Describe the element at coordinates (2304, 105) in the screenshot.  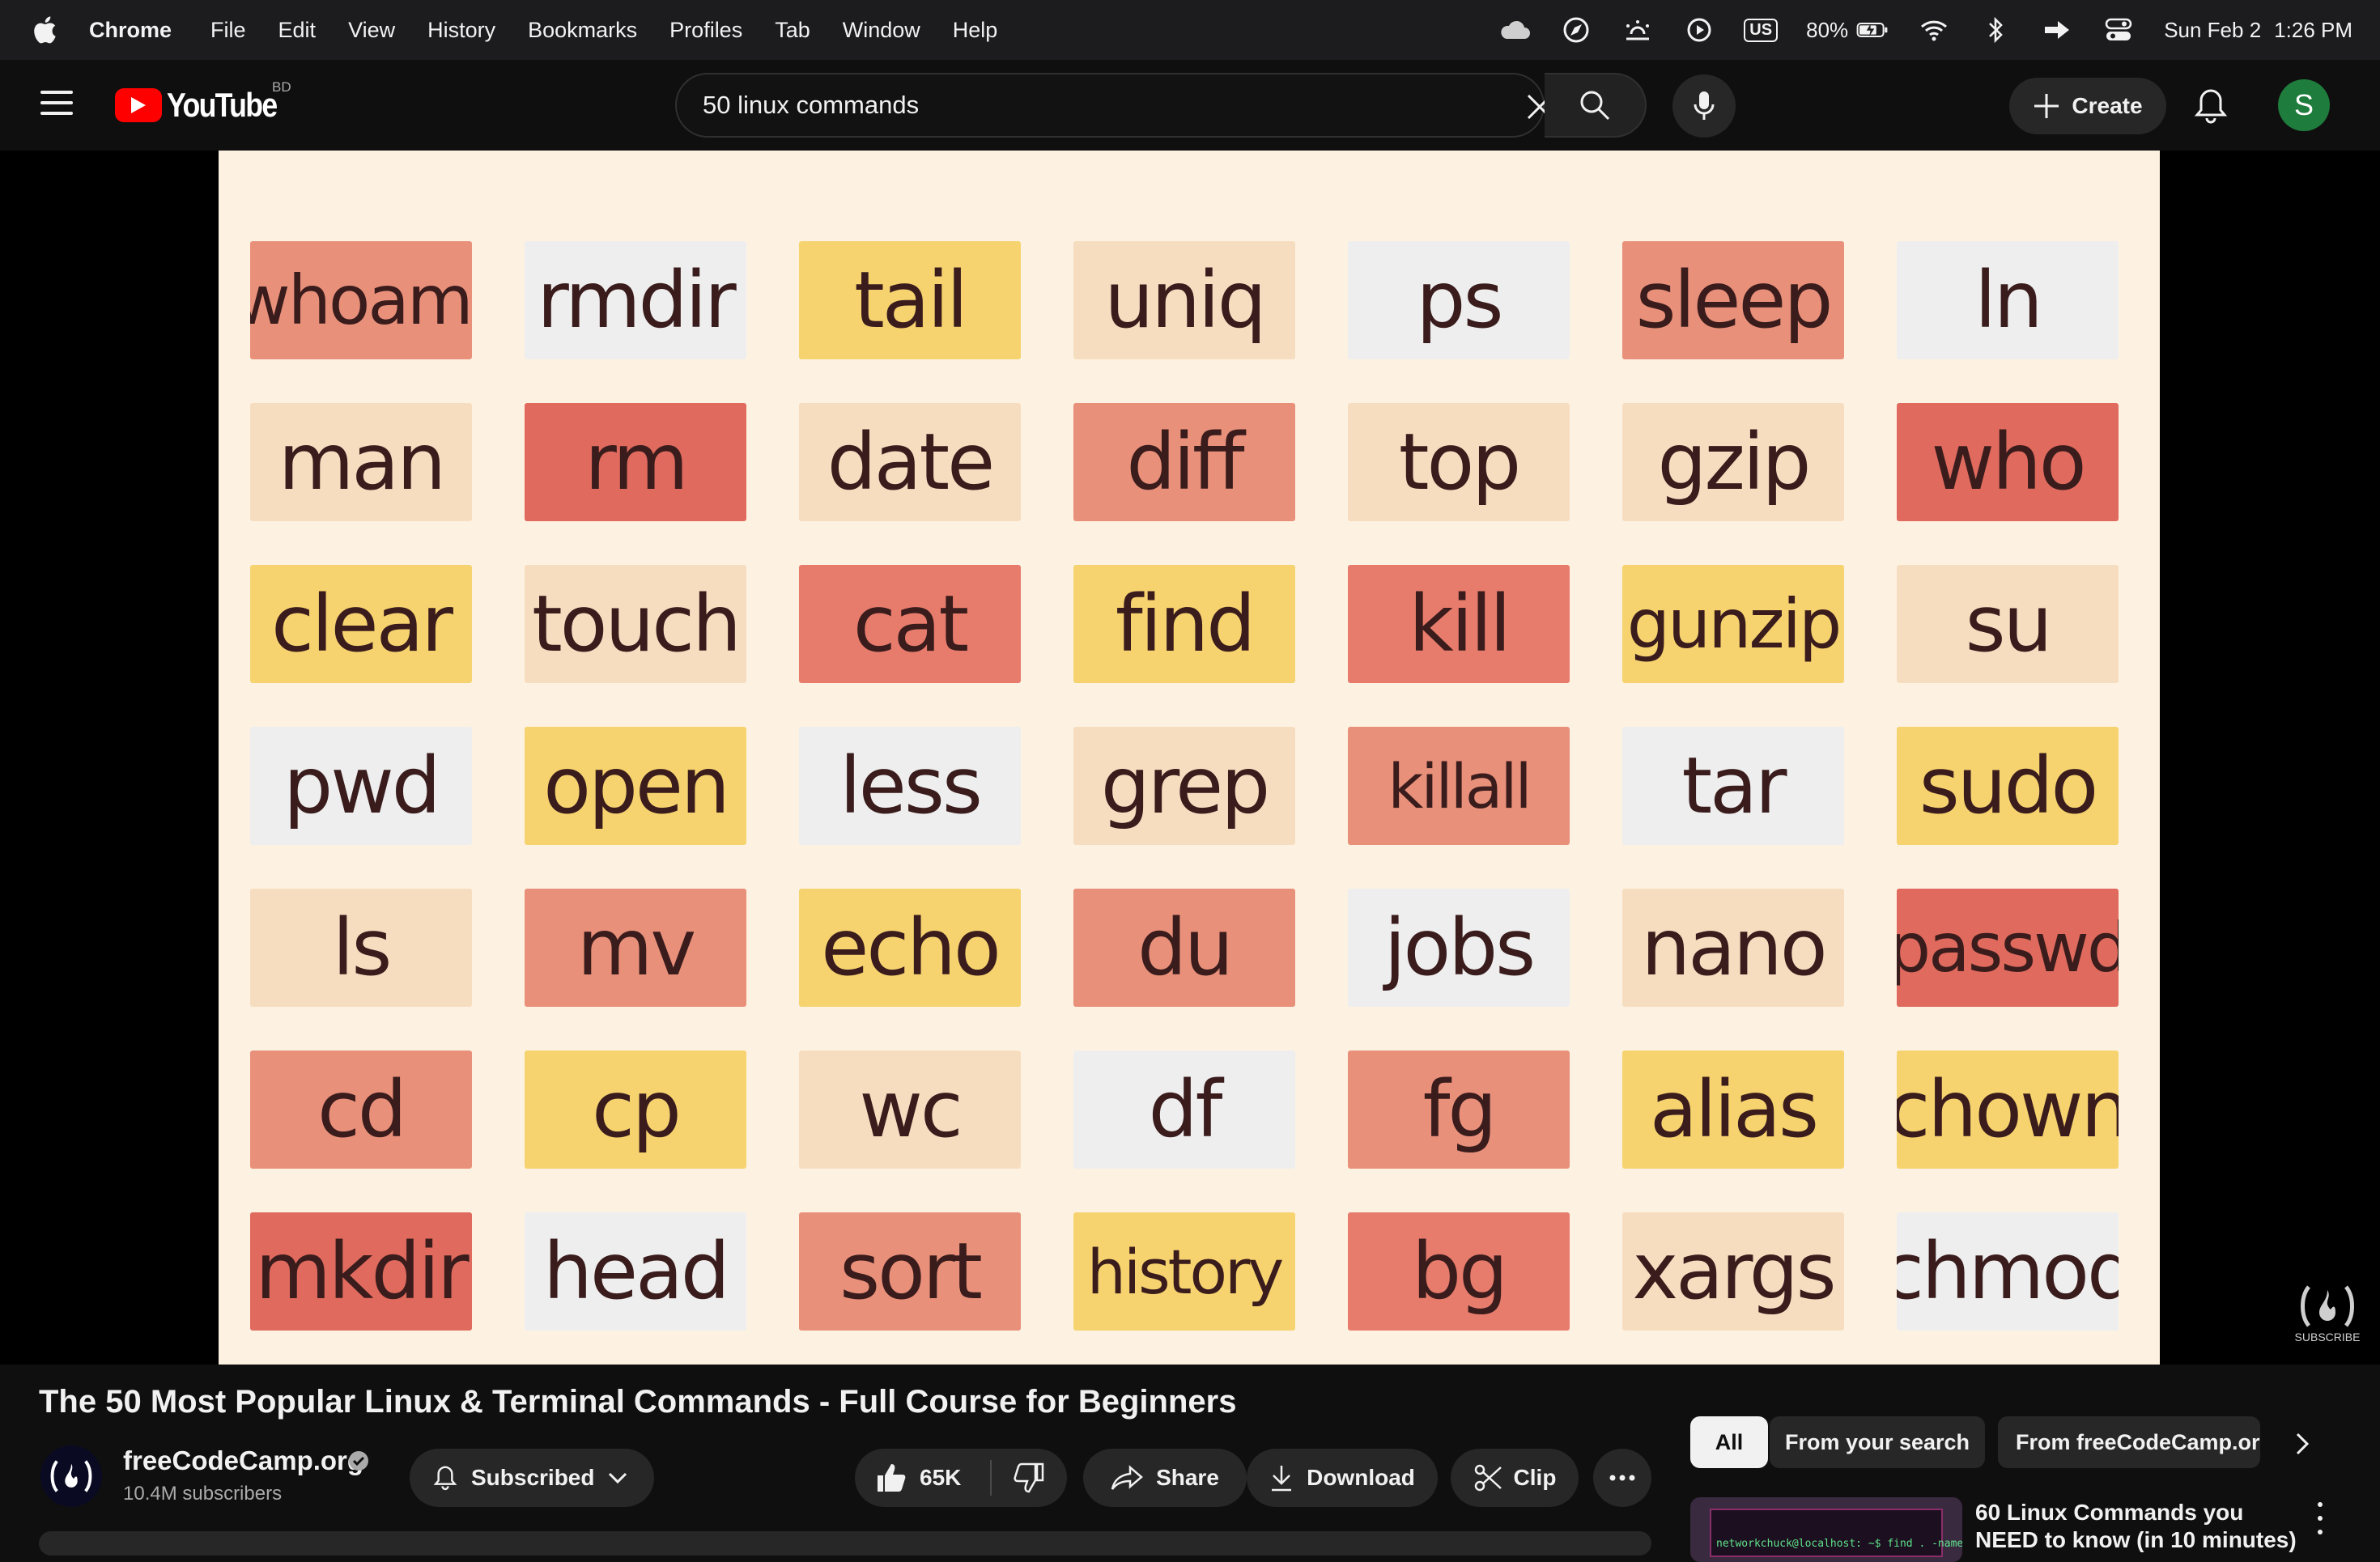
I see `avatar: S` at that location.